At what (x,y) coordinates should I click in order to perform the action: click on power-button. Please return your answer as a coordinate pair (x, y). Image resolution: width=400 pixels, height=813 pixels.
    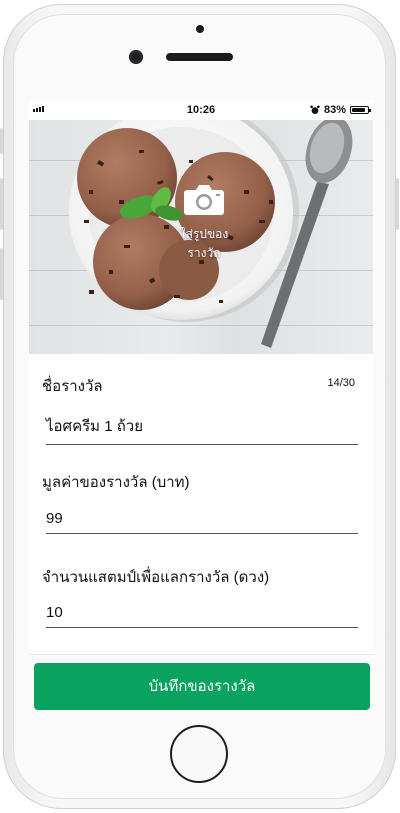
    Looking at the image, I should click on (397, 204).